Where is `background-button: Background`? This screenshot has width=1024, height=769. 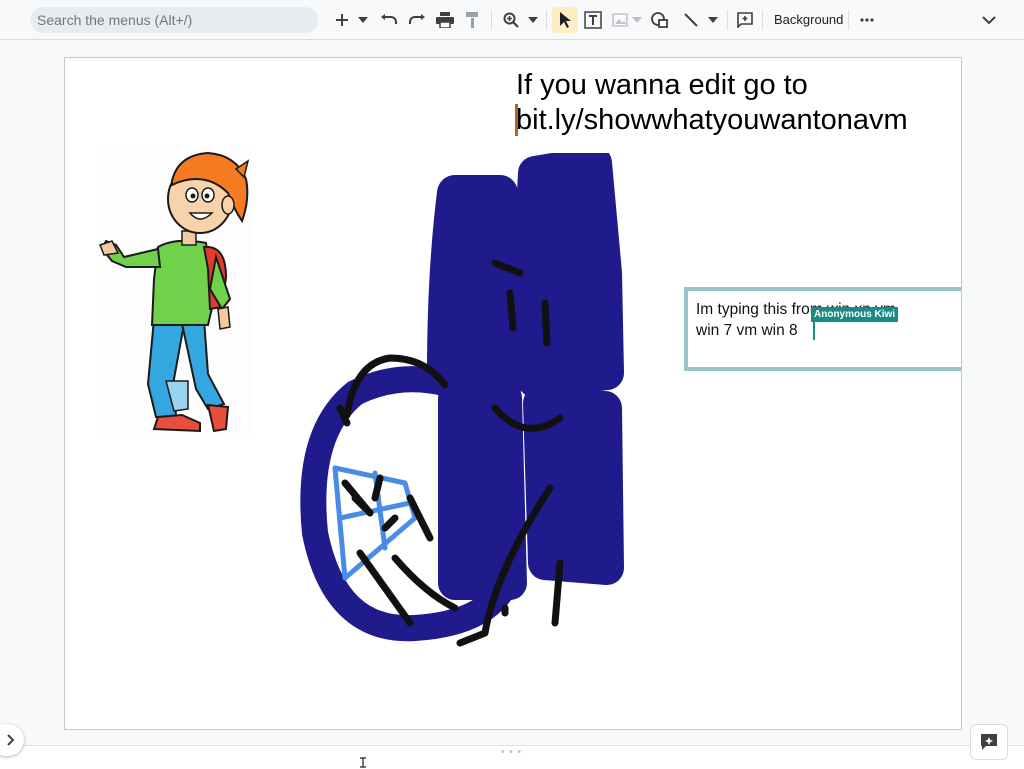
background-button: Background is located at coordinates (808, 20).